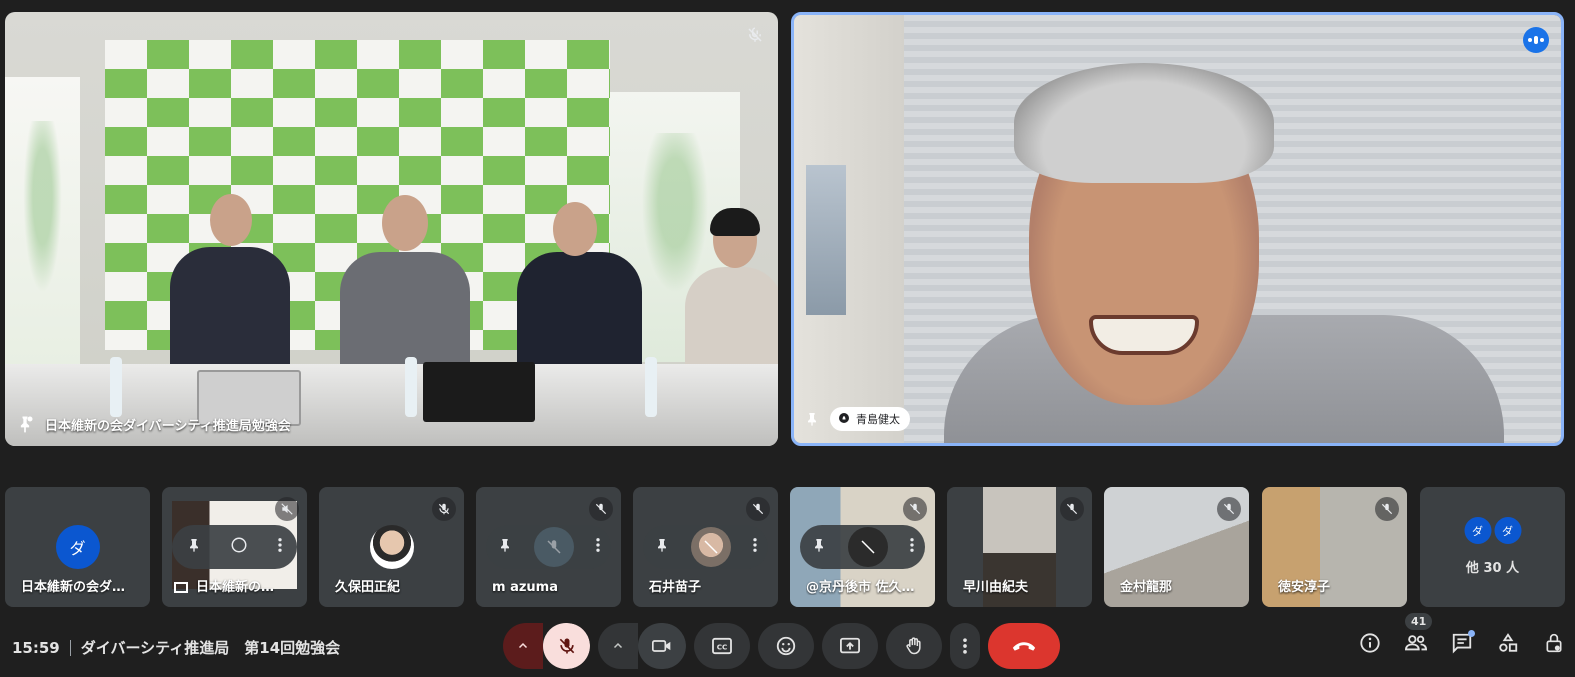 The height and width of the screenshot is (677, 1575). I want to click on participant-name: 徳安淳子, so click(1304, 587).